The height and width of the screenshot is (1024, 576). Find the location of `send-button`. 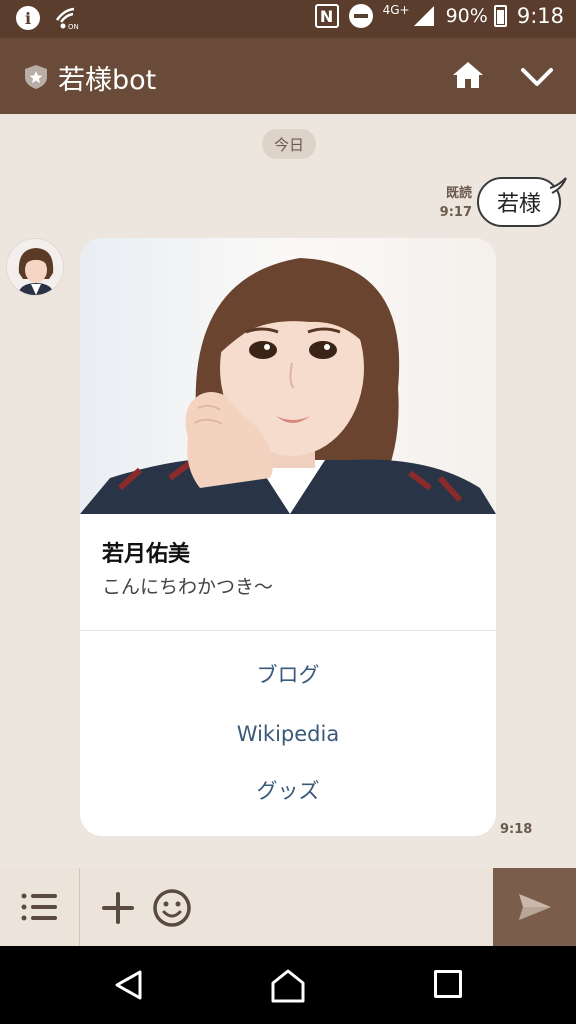

send-button is located at coordinates (534, 907).